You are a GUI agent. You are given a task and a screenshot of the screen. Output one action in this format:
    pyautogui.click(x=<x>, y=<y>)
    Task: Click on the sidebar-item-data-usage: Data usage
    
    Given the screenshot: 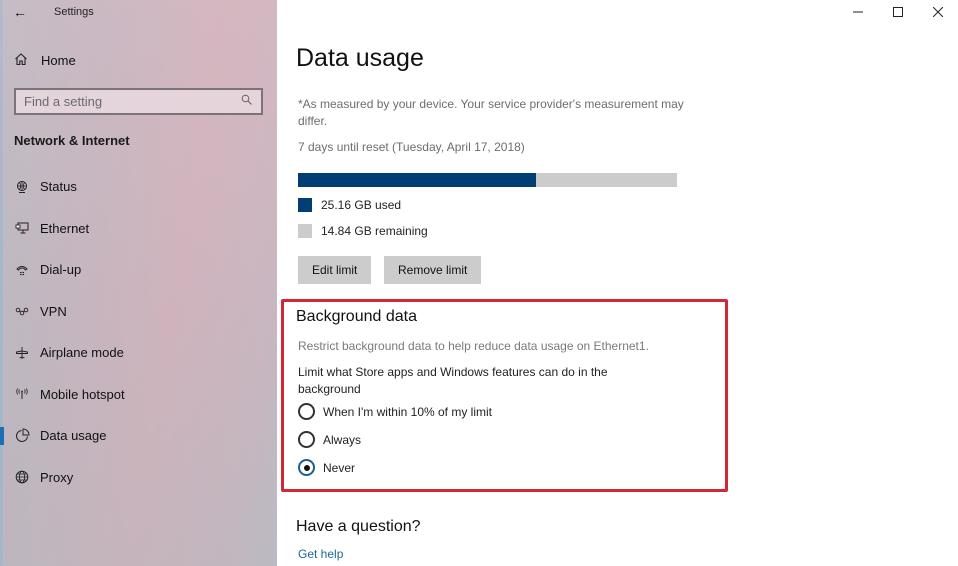 What is the action you would take?
    pyautogui.click(x=138, y=436)
    